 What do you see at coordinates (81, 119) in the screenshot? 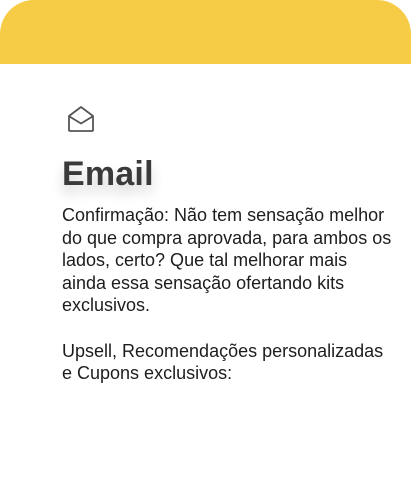
I see `envelope-open-icon` at bounding box center [81, 119].